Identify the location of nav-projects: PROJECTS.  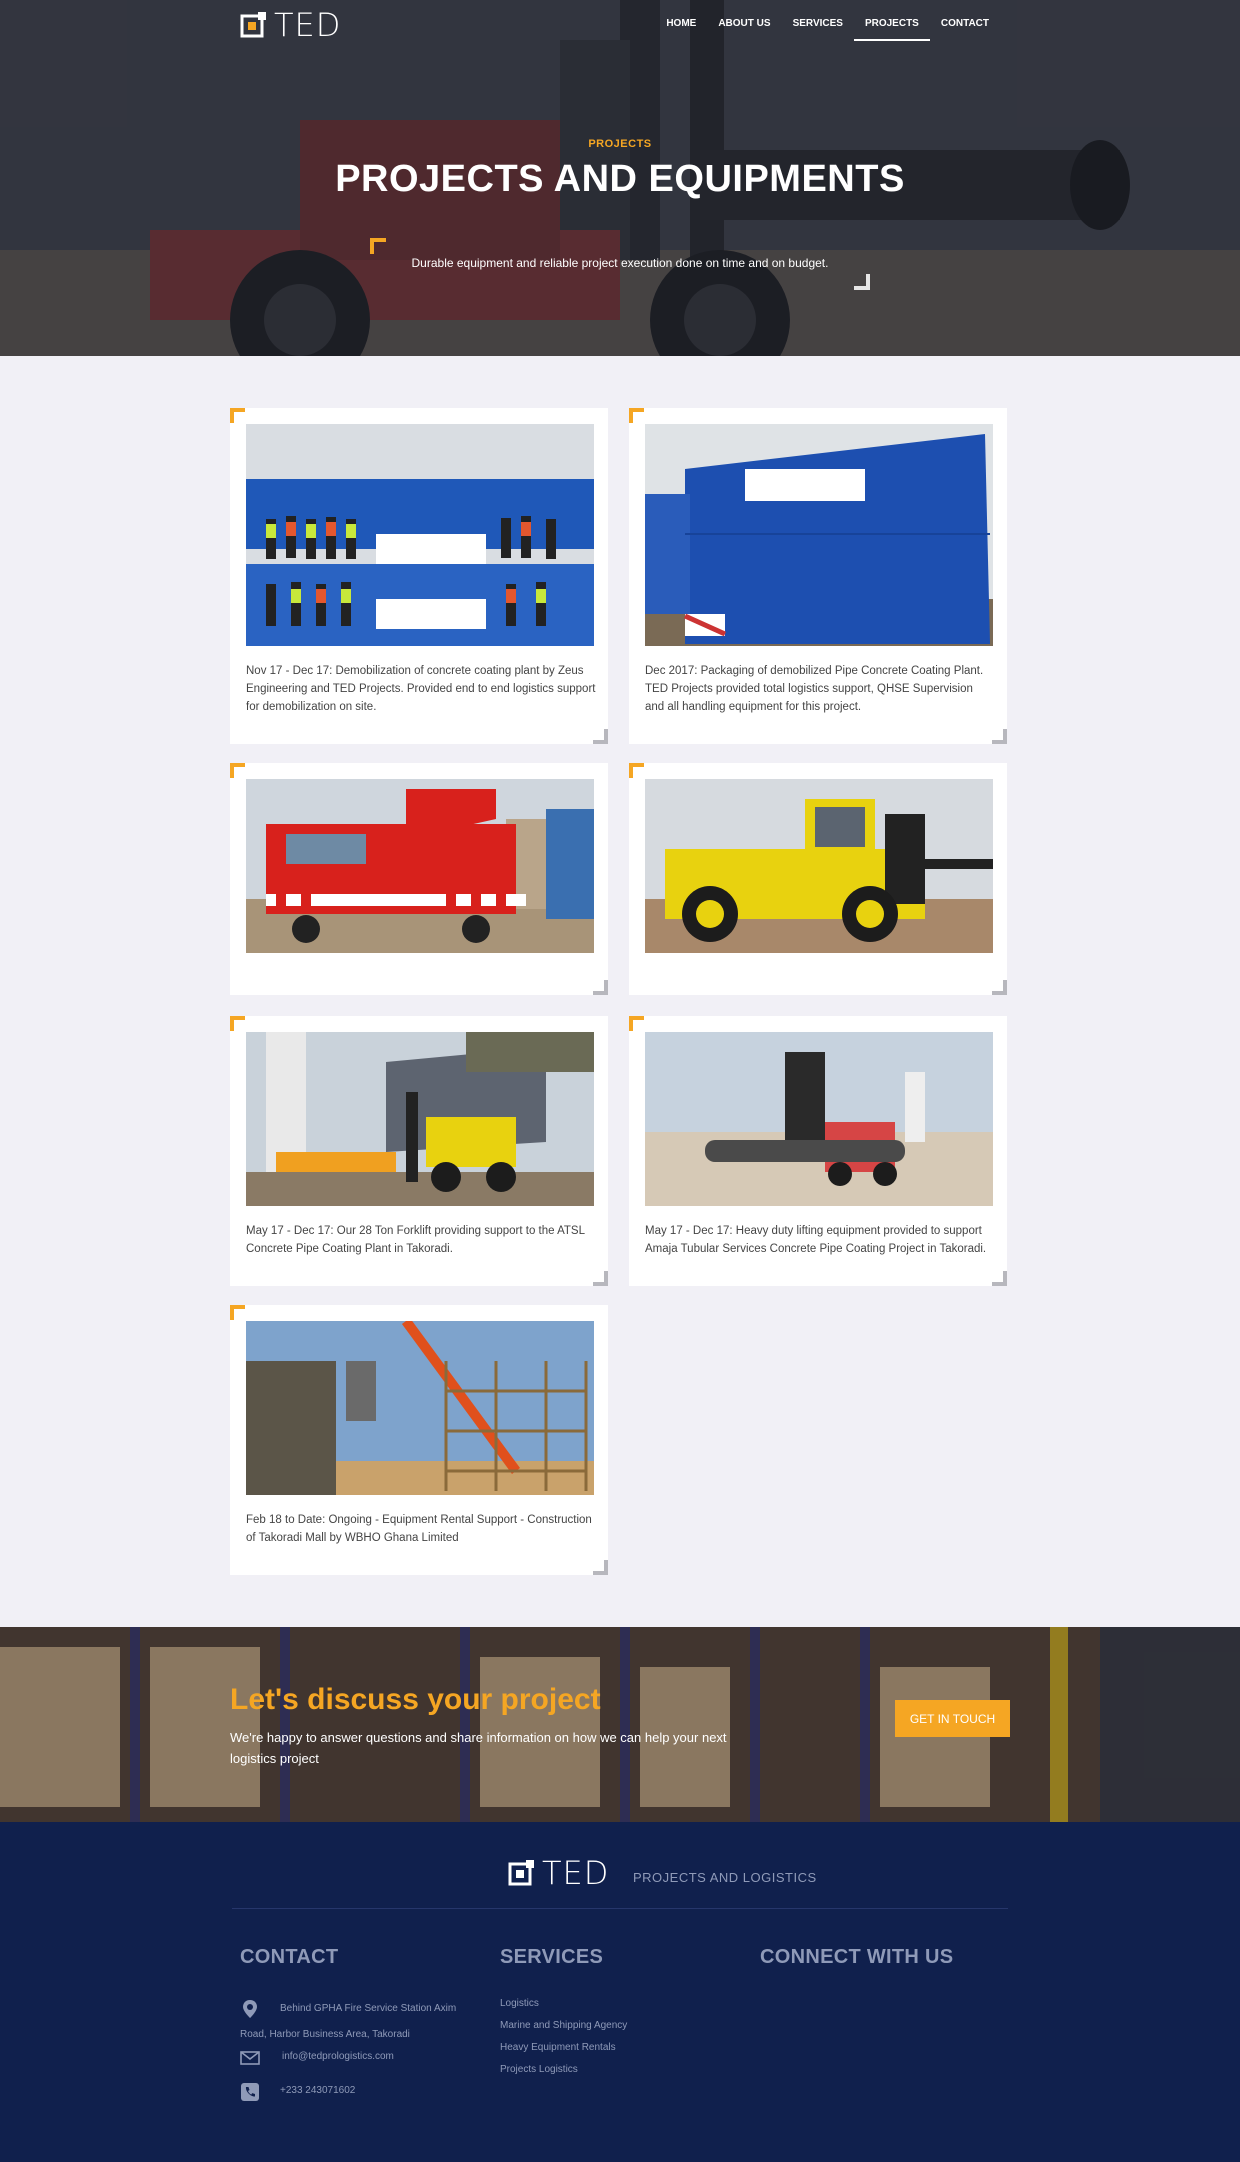
(891, 27).